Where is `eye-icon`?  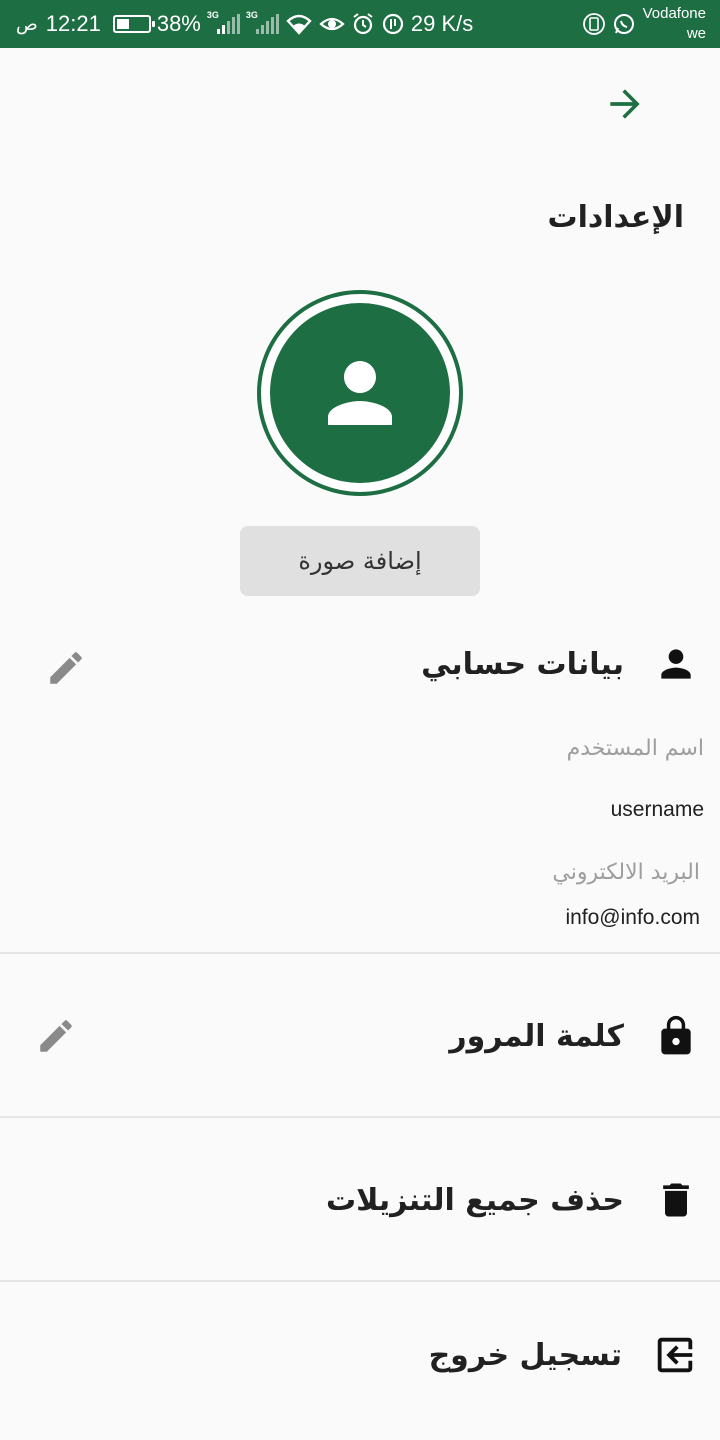 eye-icon is located at coordinates (332, 24).